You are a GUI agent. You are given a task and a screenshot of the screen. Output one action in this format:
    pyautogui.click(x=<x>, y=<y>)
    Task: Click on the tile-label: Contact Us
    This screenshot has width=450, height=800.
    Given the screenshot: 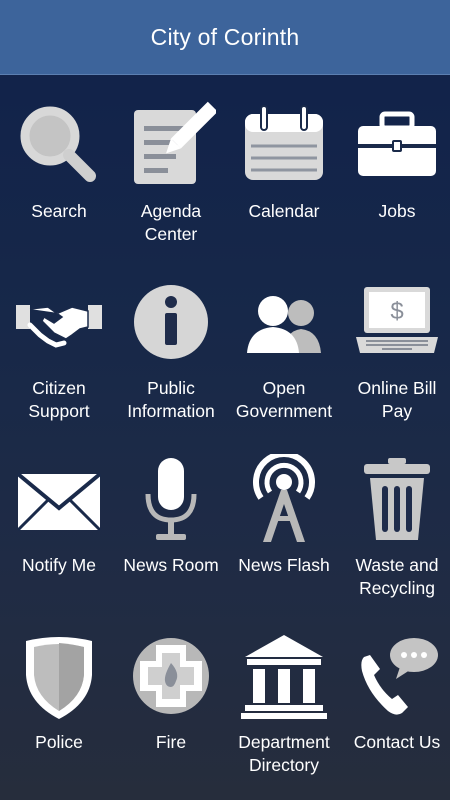 What is the action you would take?
    pyautogui.click(x=397, y=742)
    